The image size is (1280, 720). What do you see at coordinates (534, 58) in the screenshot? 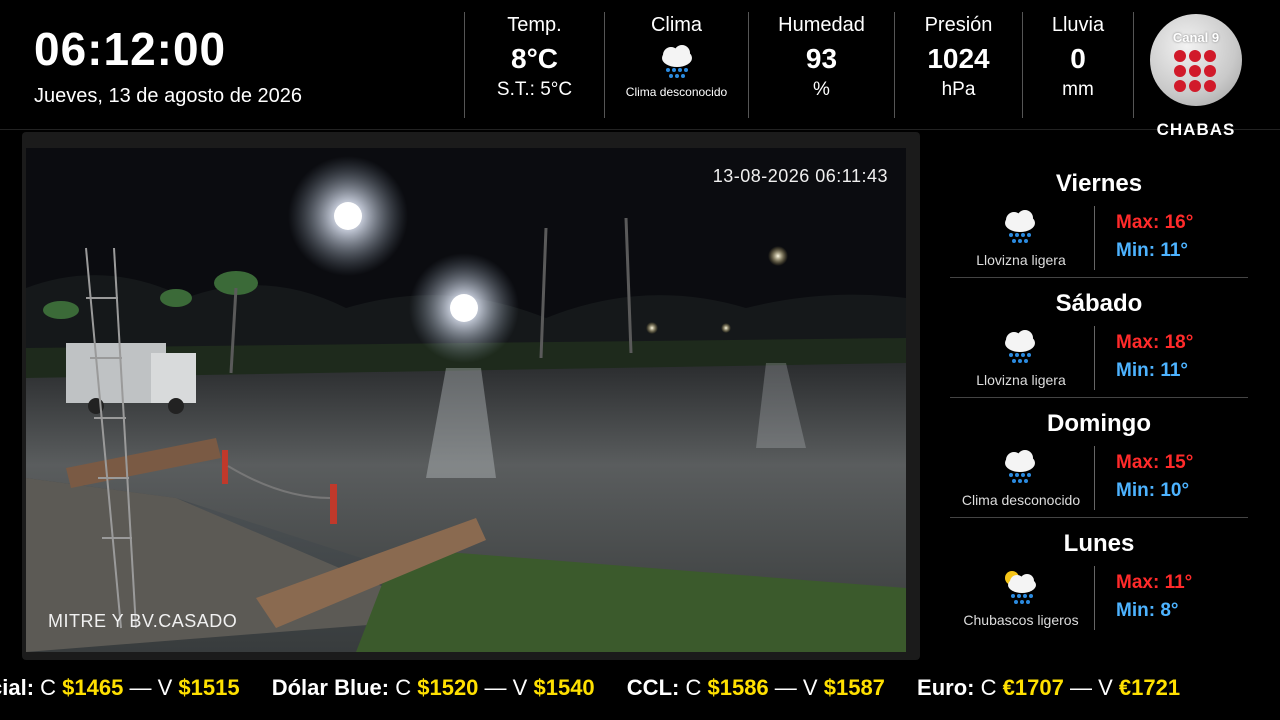
I see `stat-value: 8°C` at bounding box center [534, 58].